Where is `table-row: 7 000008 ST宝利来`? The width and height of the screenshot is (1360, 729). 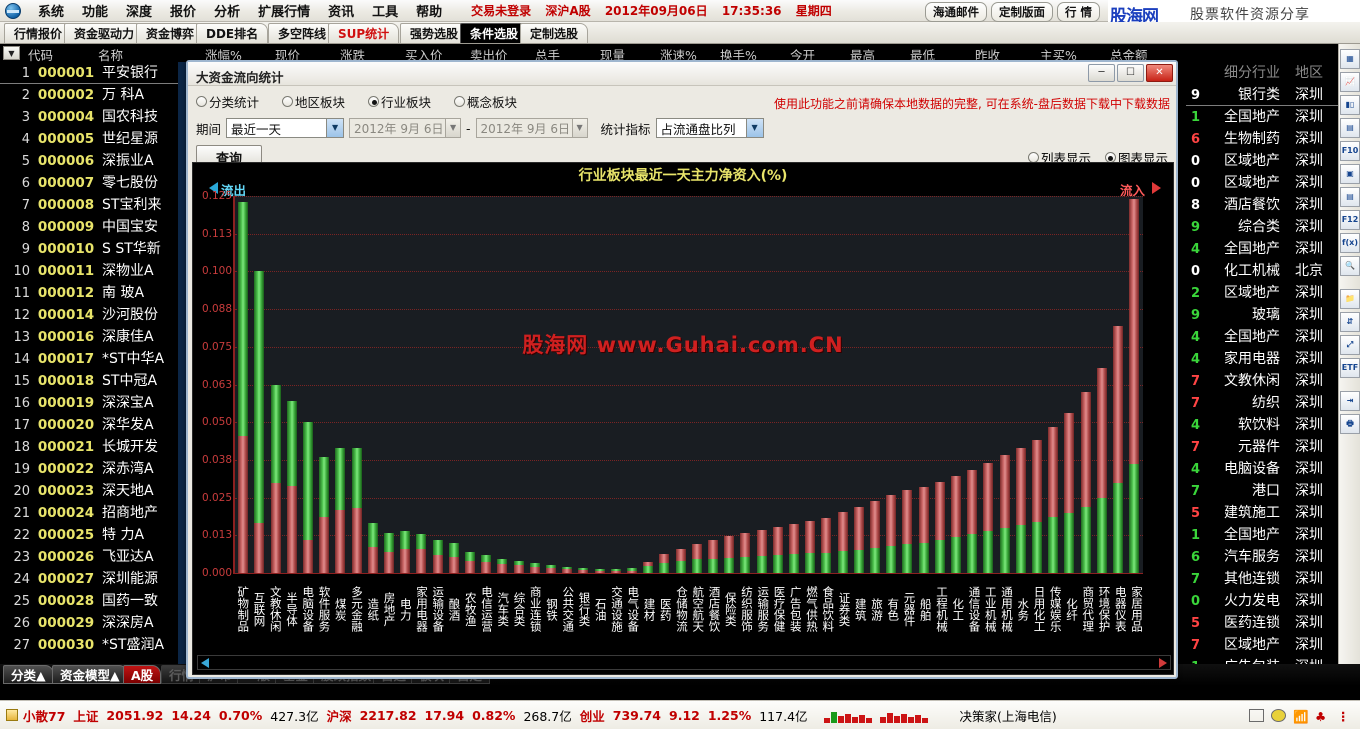 table-row: 7 000008 ST宝利来 is located at coordinates (93, 205).